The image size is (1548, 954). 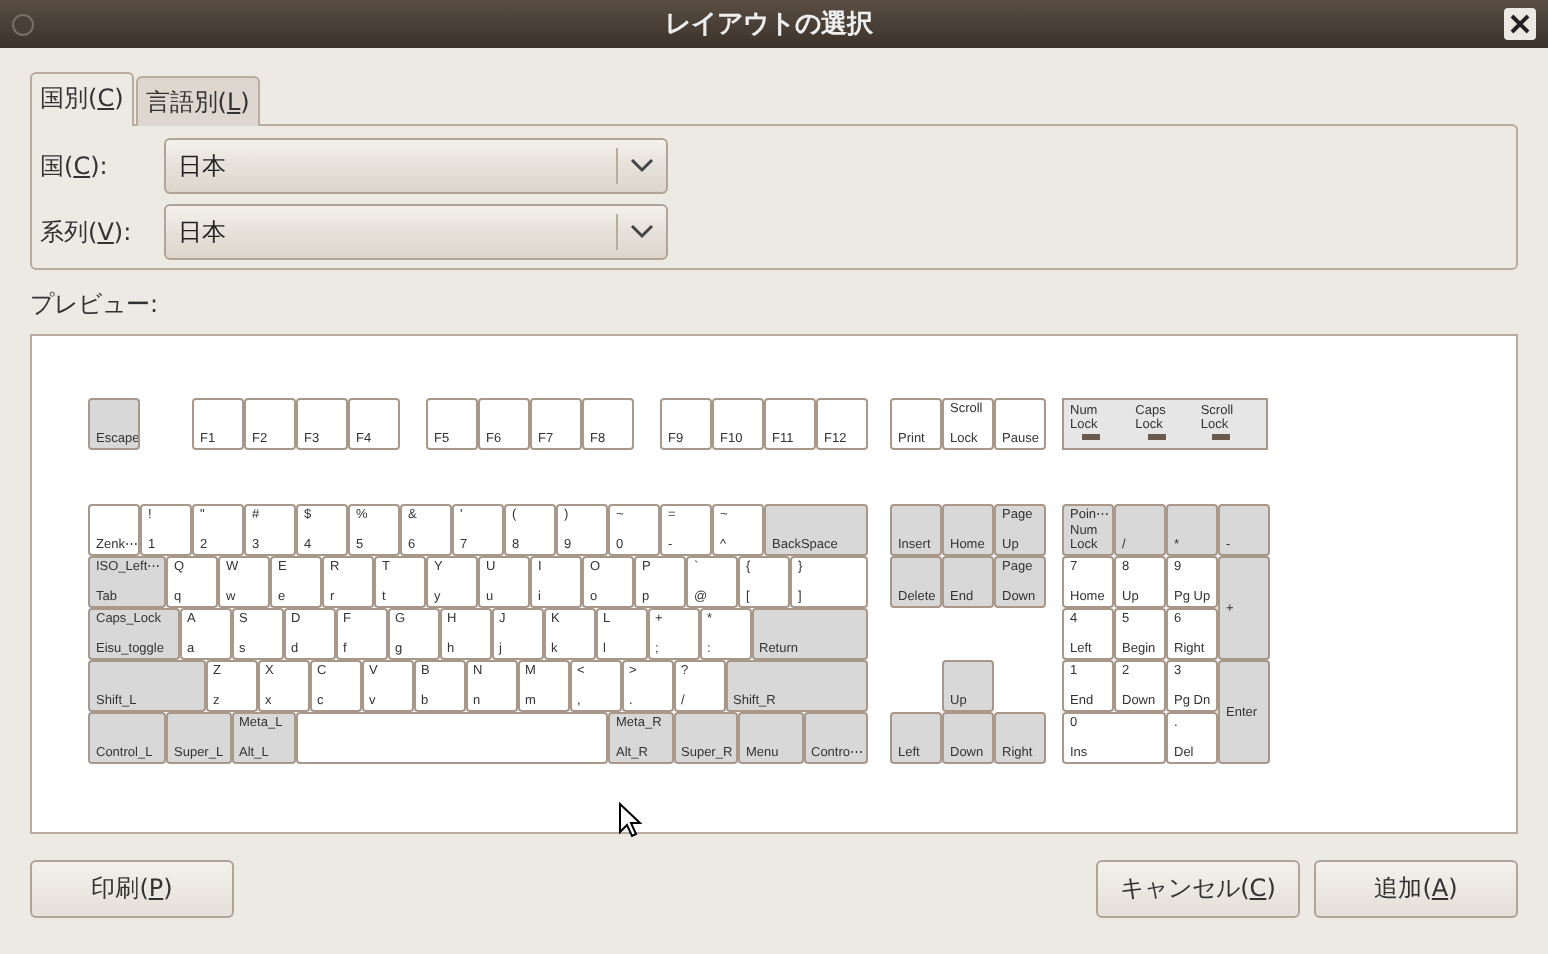 I want to click on print-button: 印刷(P), so click(x=132, y=889).